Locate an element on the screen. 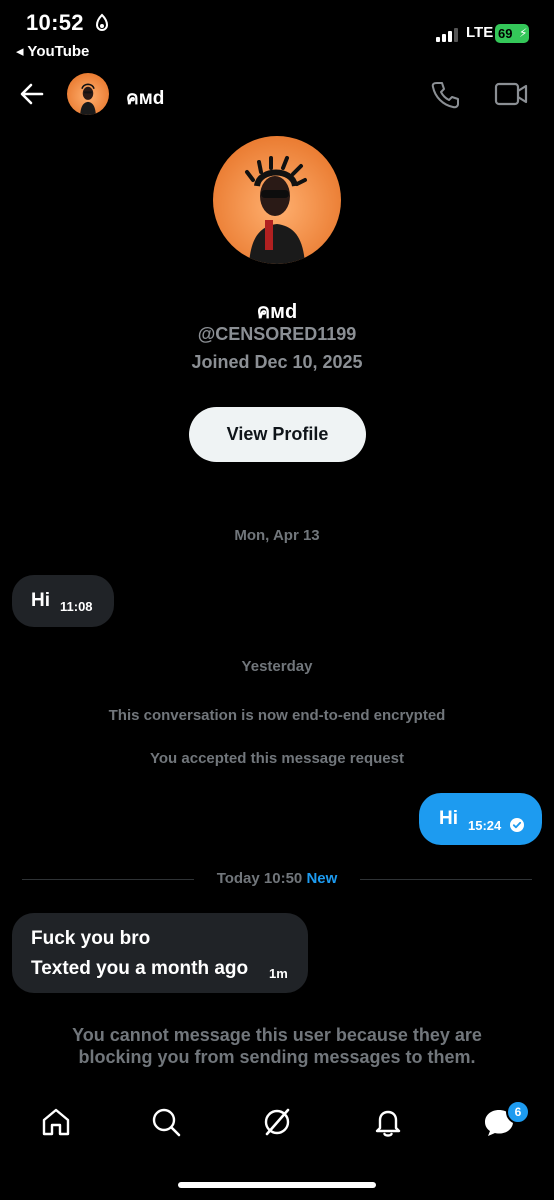 Image resolution: width=554 pixels, height=1200 pixels. grok-icon is located at coordinates (277, 1122).